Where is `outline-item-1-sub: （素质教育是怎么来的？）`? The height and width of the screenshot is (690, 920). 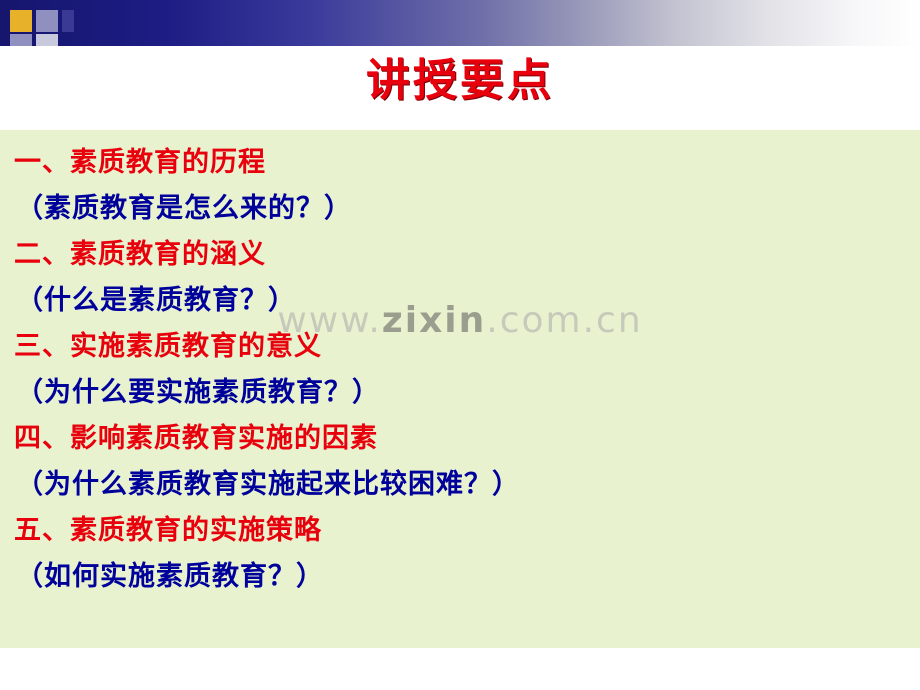
outline-item-1-sub: （素质教育是怎么来的？） is located at coordinates (184, 208).